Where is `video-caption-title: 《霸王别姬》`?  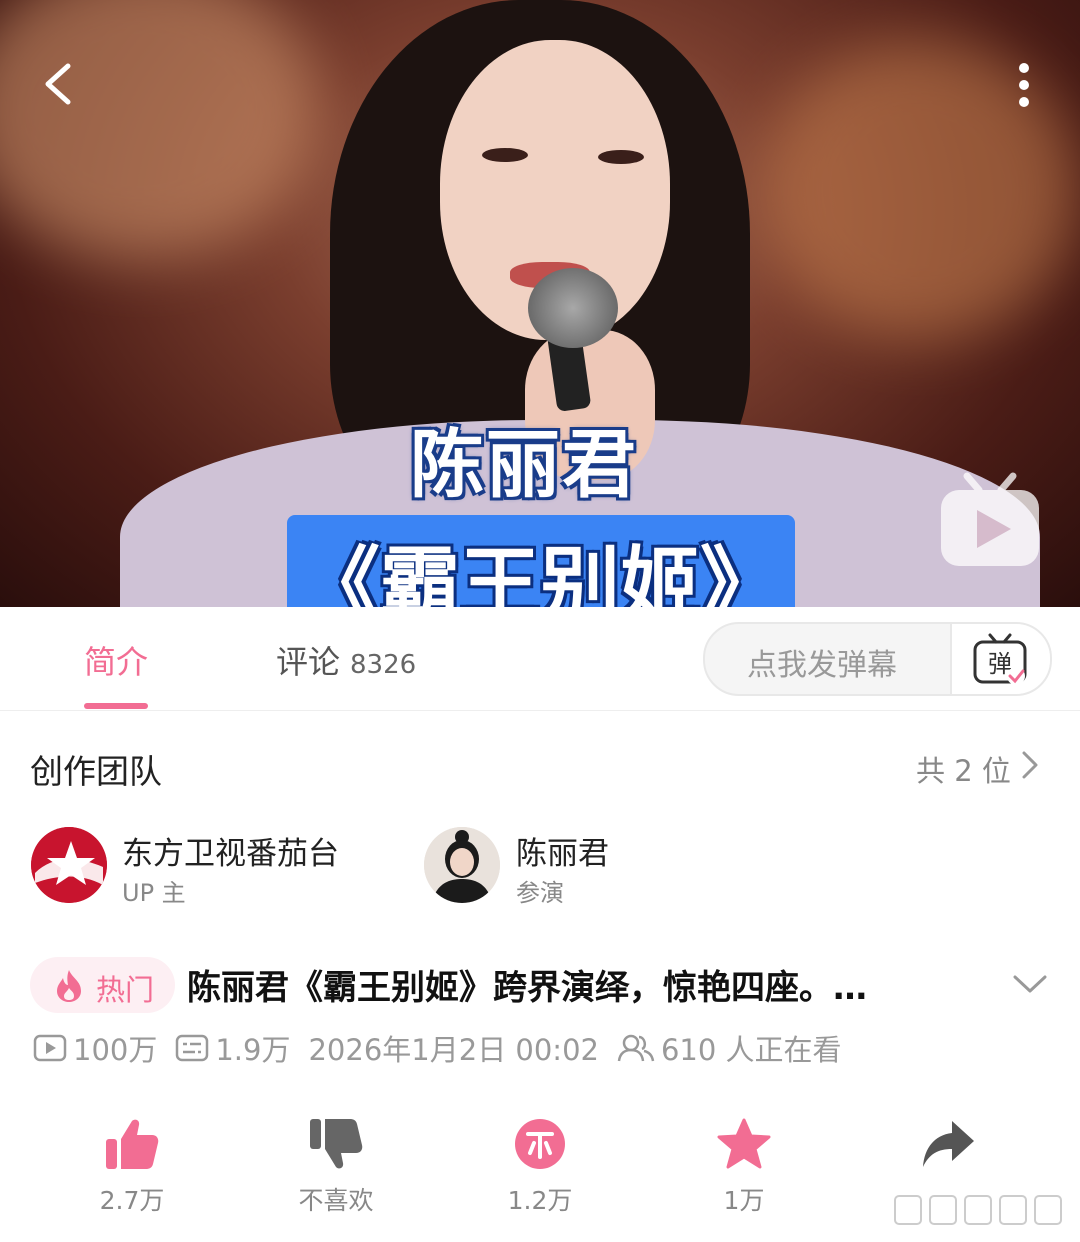
video-caption-title: 《霸王别姬》 is located at coordinates (540, 572).